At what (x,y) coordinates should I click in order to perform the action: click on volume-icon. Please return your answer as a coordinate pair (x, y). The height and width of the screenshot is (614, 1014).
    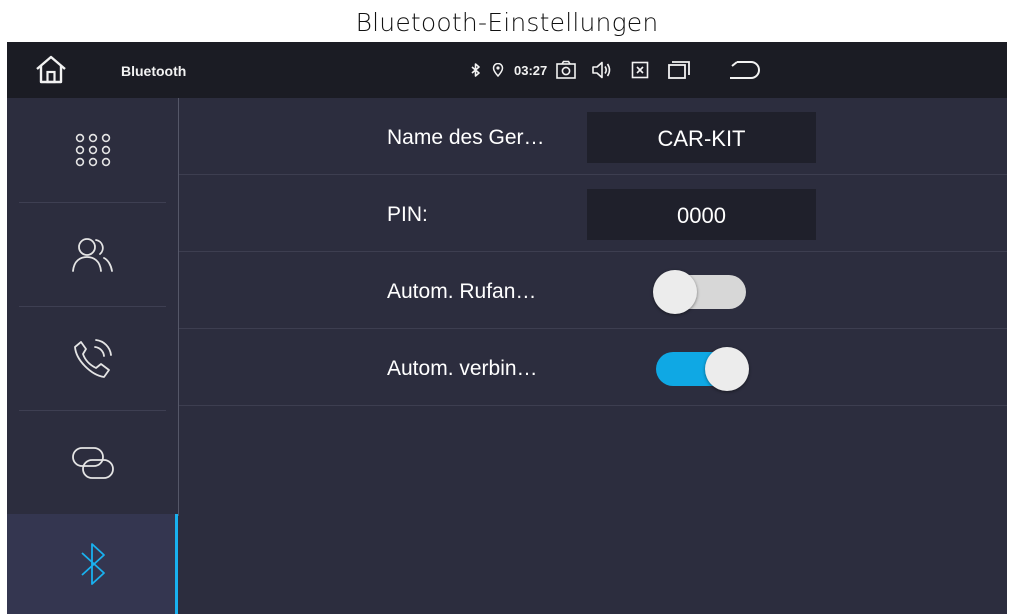
    Looking at the image, I should click on (601, 70).